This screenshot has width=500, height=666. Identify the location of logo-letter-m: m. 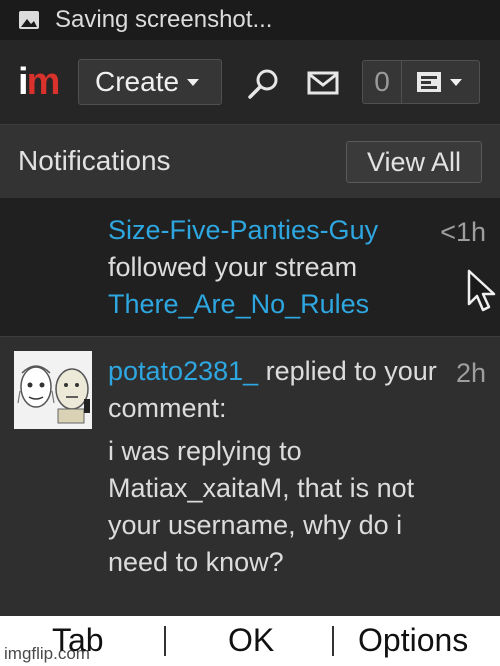
(43, 82).